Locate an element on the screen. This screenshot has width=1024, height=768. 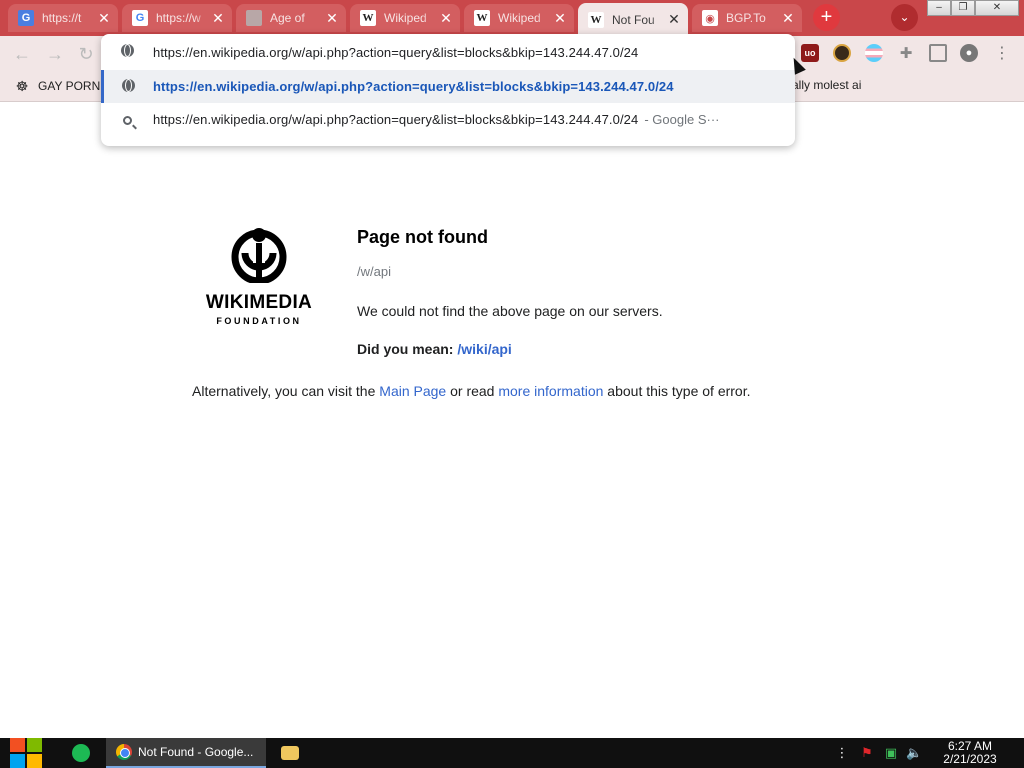
alt-middle: or read is located at coordinates (472, 391).